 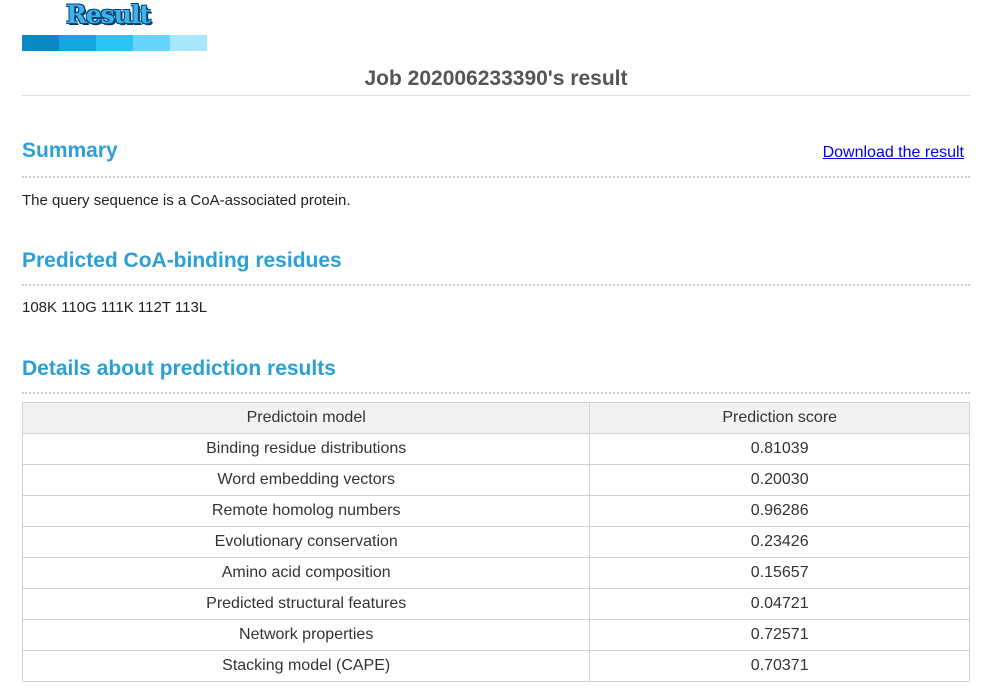 I want to click on column-header-score: Prediction score, so click(x=779, y=418).